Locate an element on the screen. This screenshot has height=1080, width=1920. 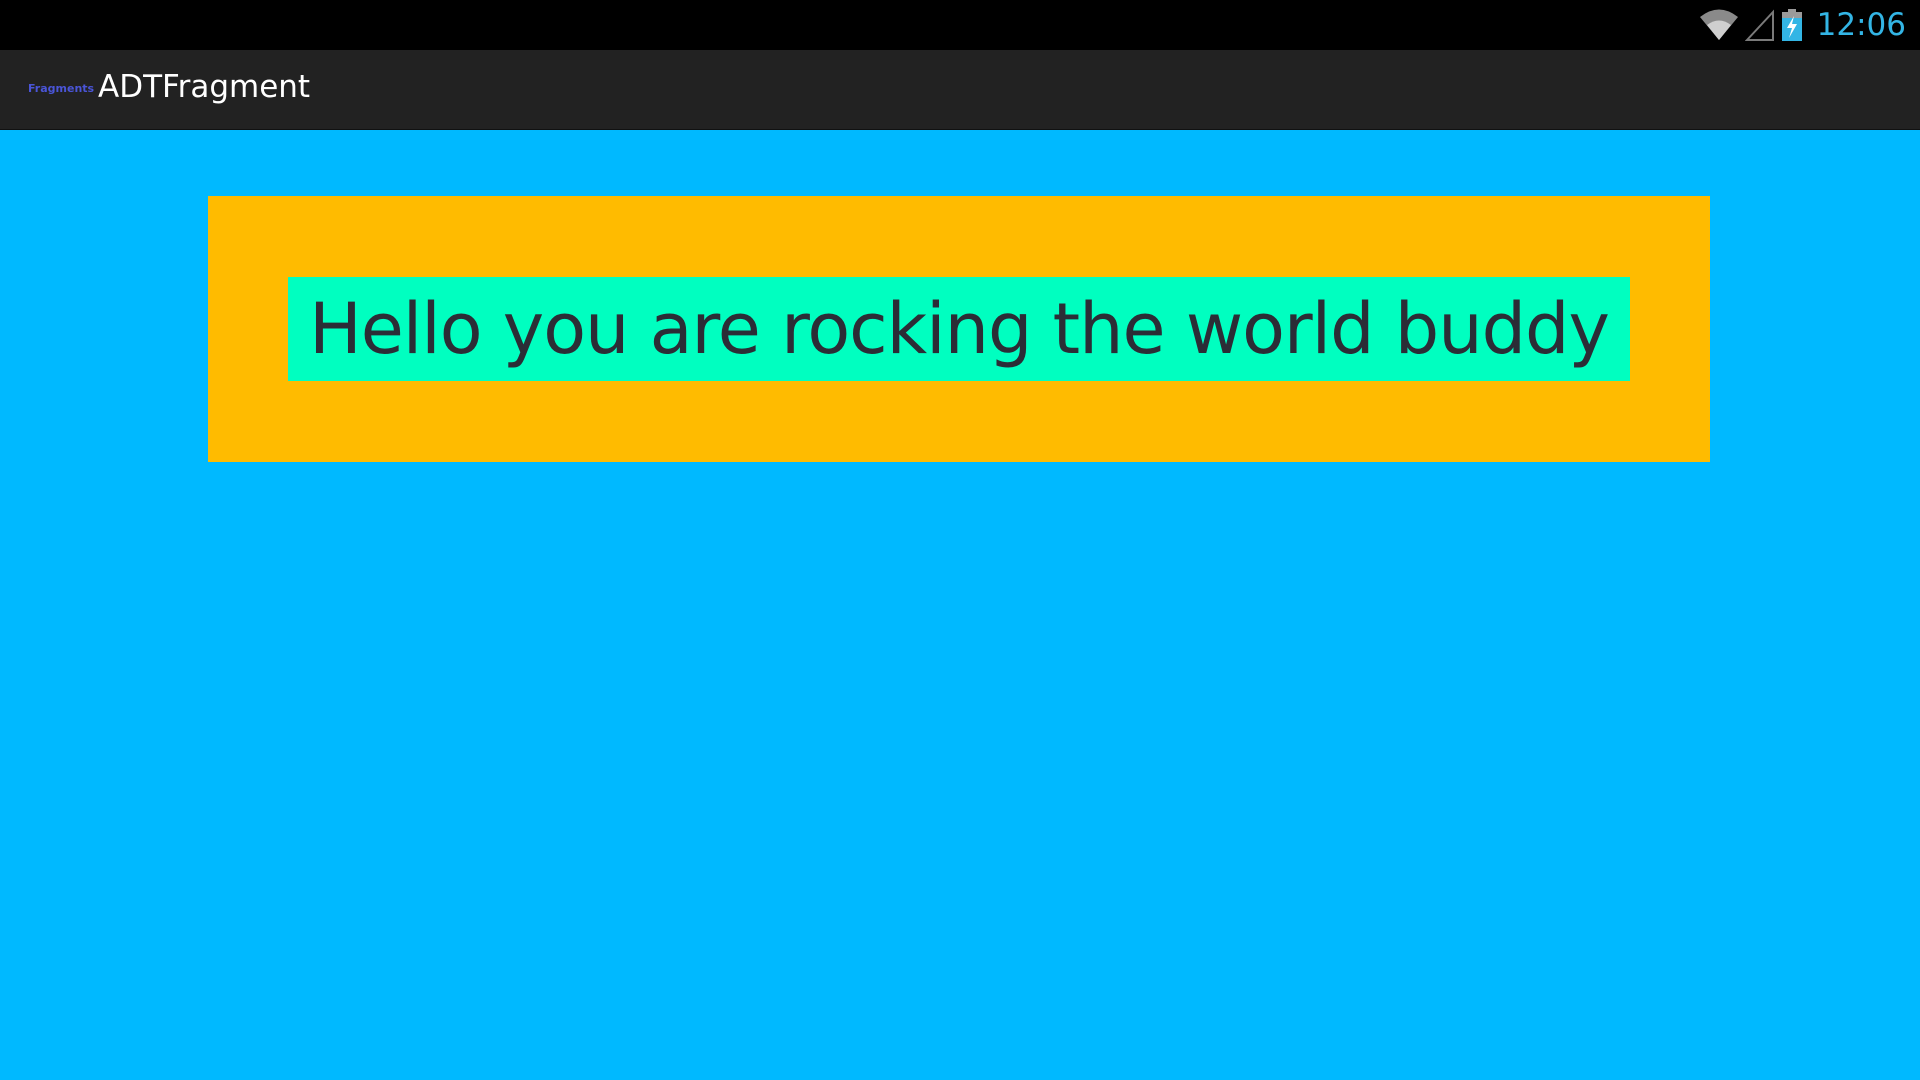
wifi-icon is located at coordinates (1719, 25).